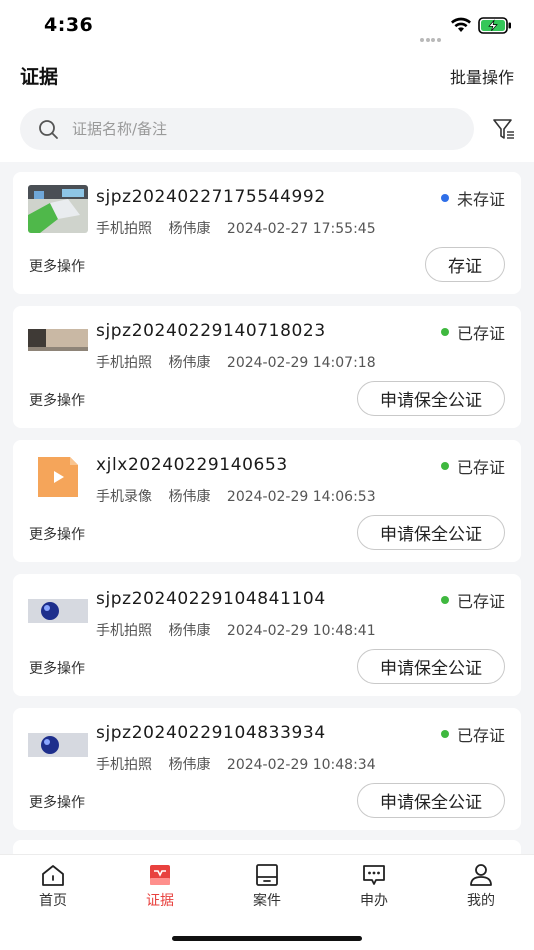  I want to click on evidence-name: sjpz20240229104841104, so click(211, 599).